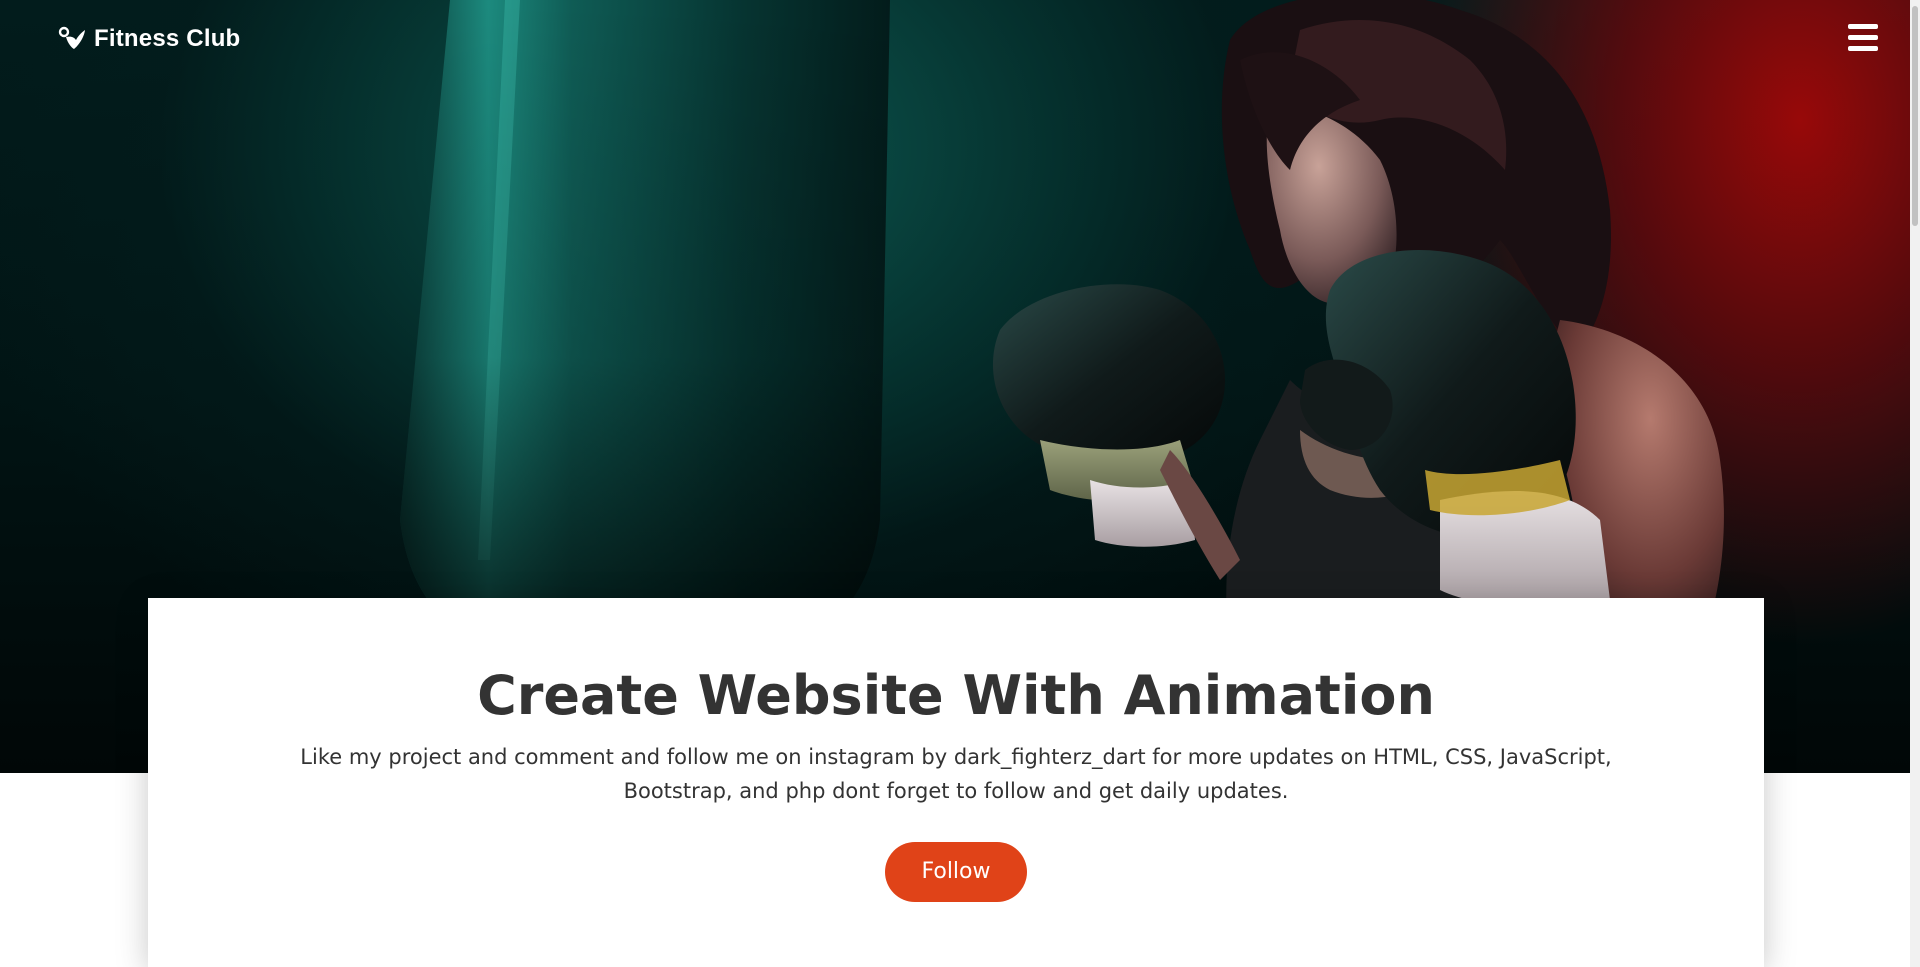 The image size is (1920, 967). What do you see at coordinates (1915, 116) in the screenshot?
I see `scrollbar-thumb` at bounding box center [1915, 116].